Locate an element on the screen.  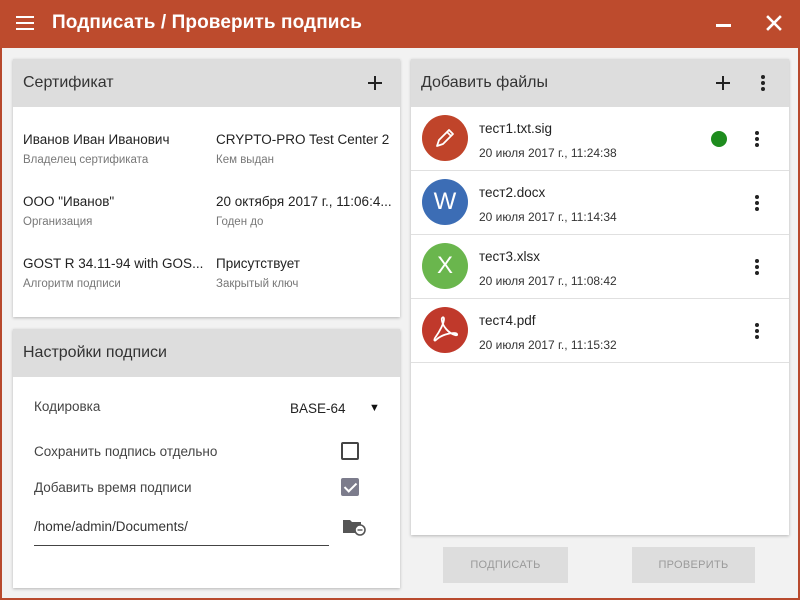
file-name: тест2.docx is located at coordinates (512, 192).